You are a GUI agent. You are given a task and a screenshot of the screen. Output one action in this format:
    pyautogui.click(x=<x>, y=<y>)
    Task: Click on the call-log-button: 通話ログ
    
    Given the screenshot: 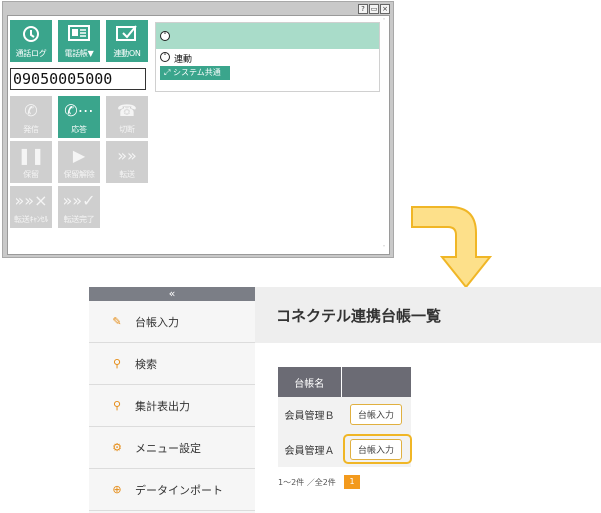 What is the action you would take?
    pyautogui.click(x=31, y=41)
    